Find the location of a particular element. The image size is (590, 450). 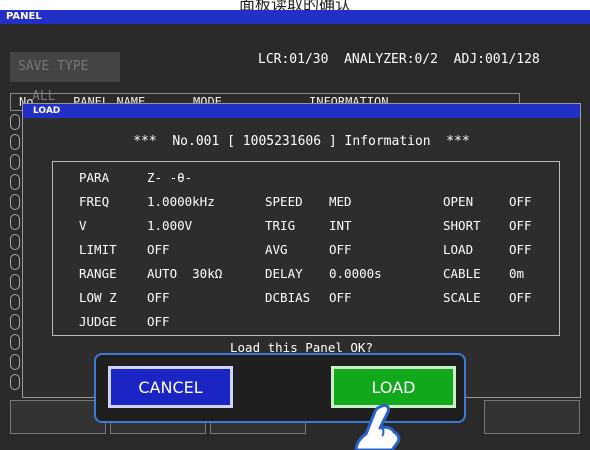

info-label: OPEN is located at coordinates (458, 201).